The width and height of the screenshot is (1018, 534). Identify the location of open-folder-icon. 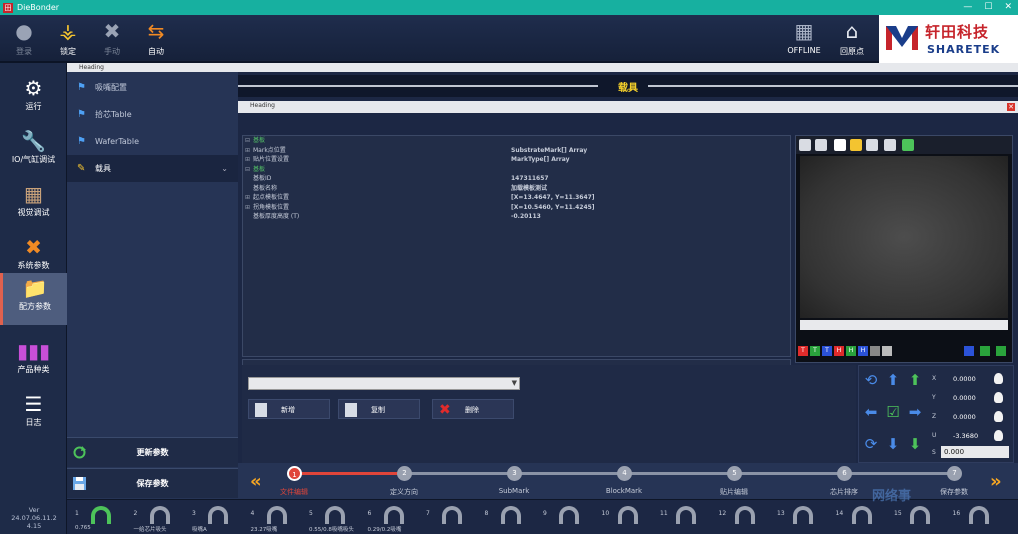
(856, 145).